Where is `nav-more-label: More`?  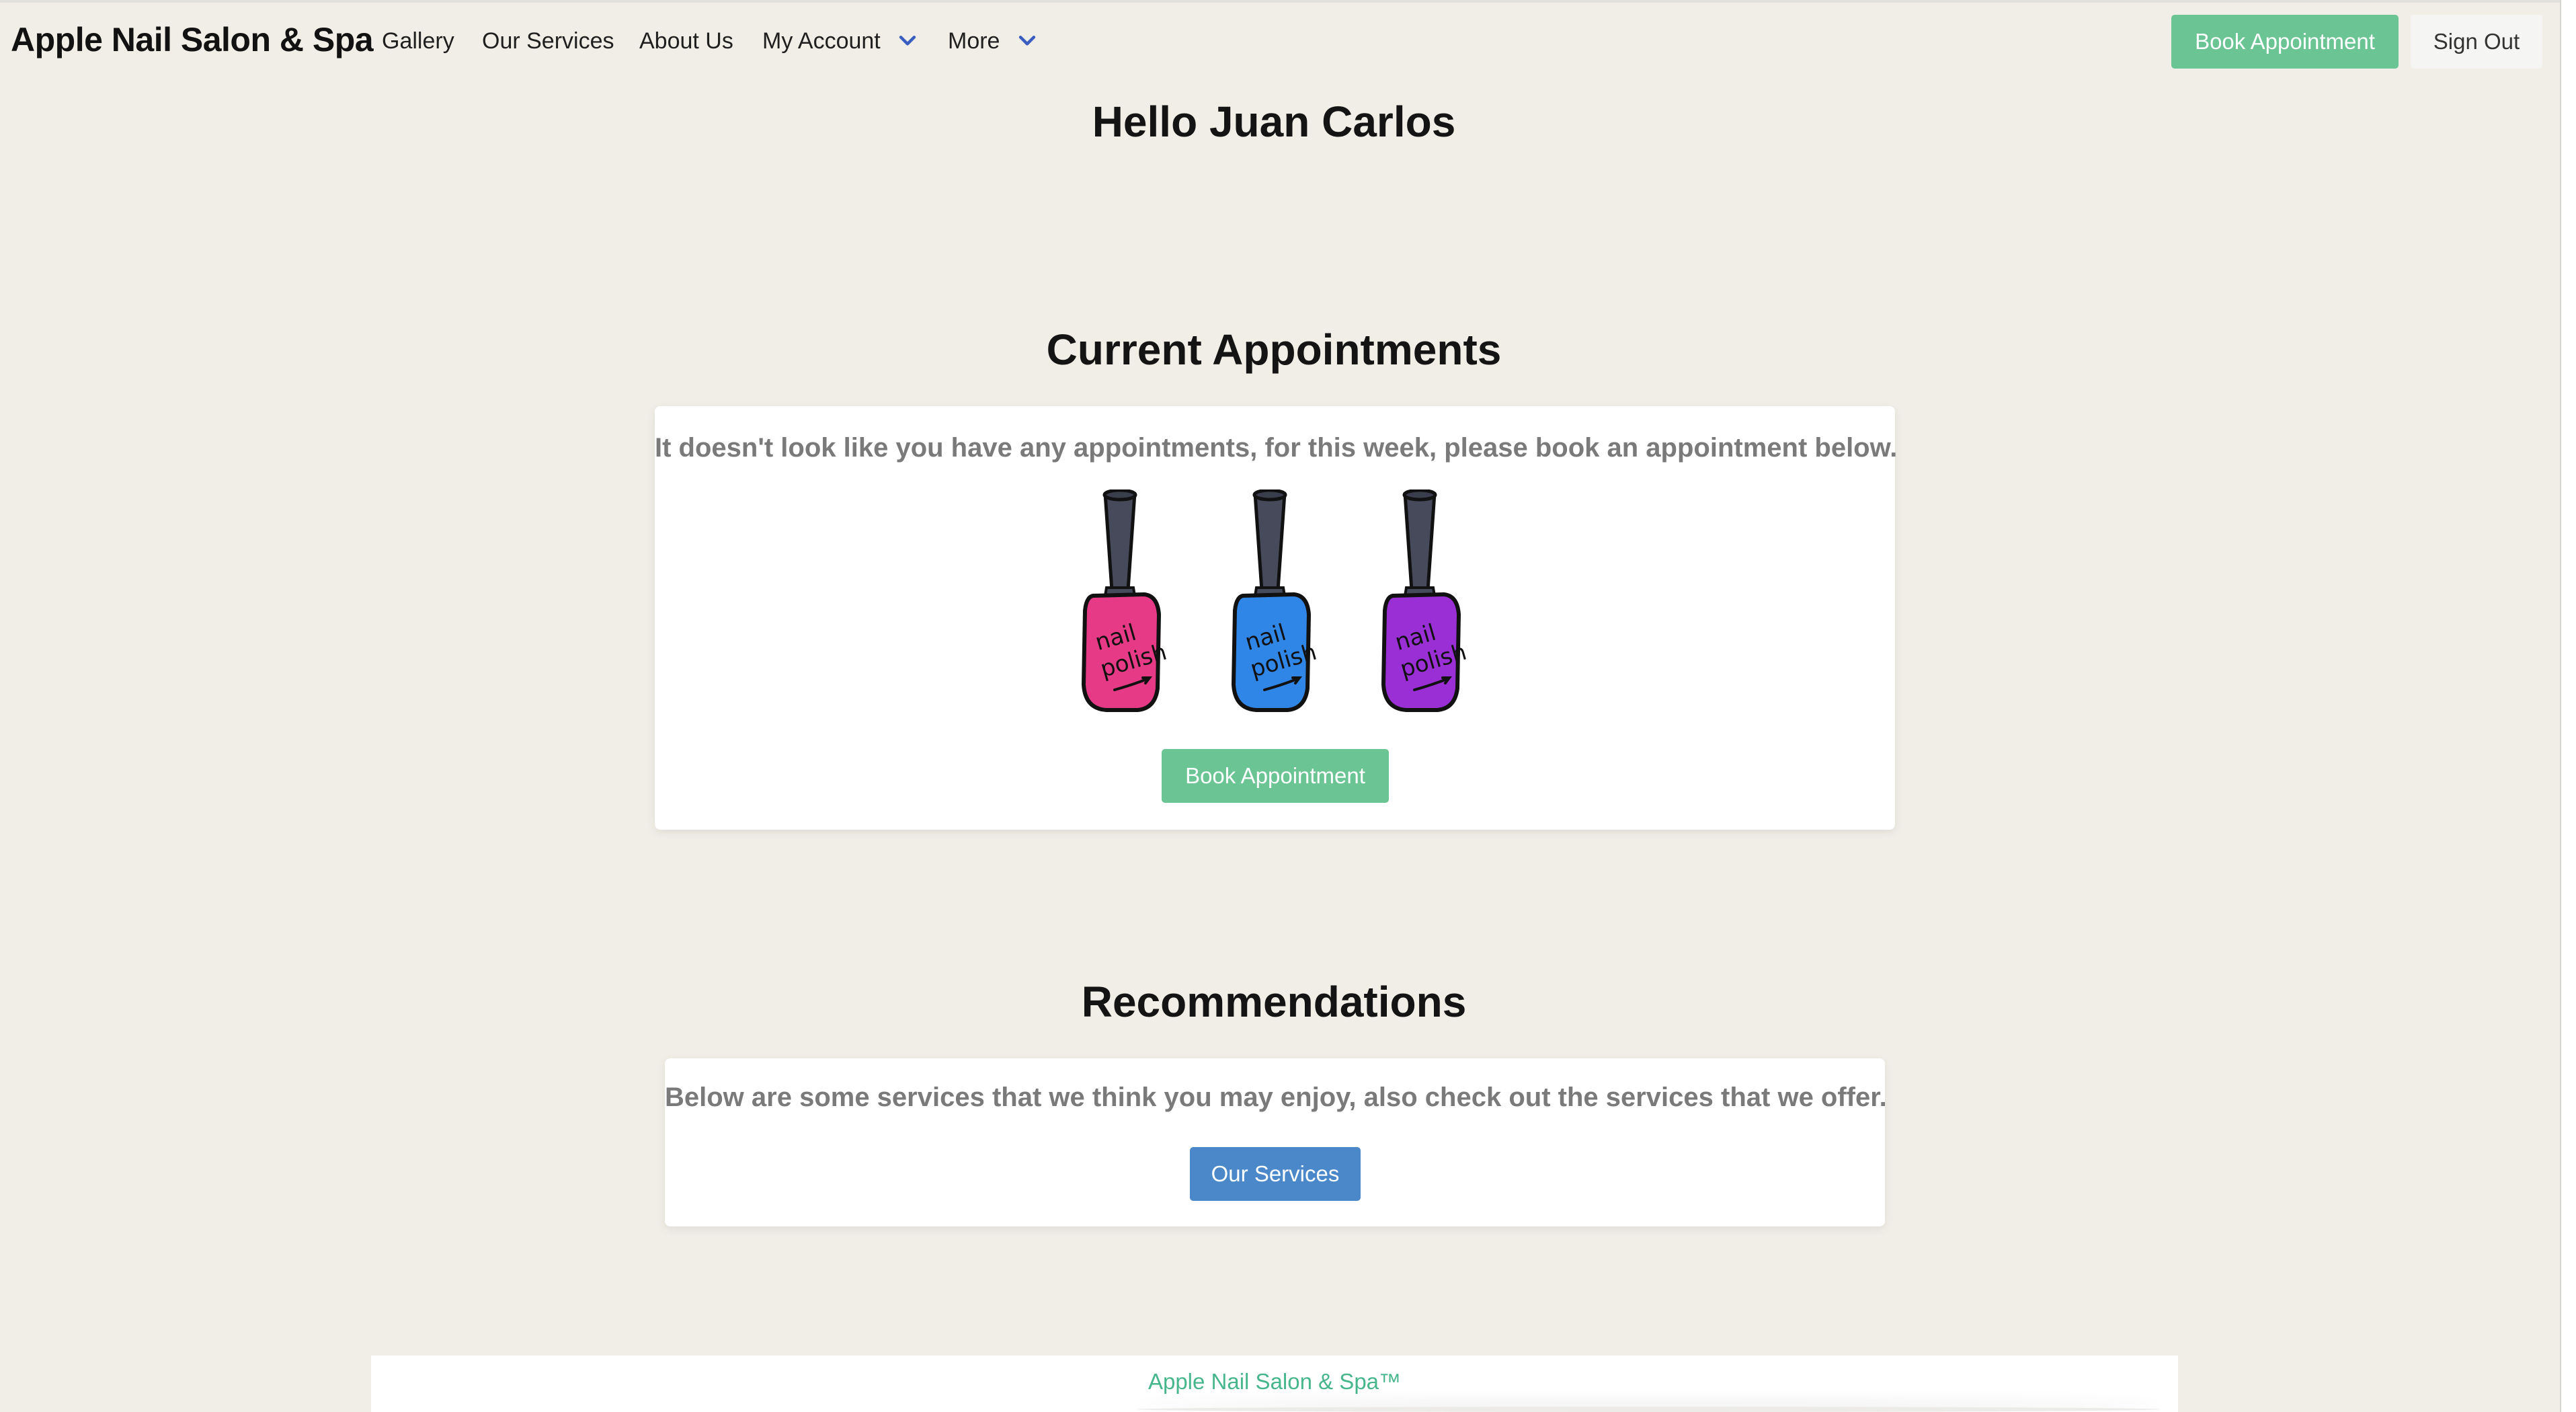
nav-more-label: More is located at coordinates (974, 41).